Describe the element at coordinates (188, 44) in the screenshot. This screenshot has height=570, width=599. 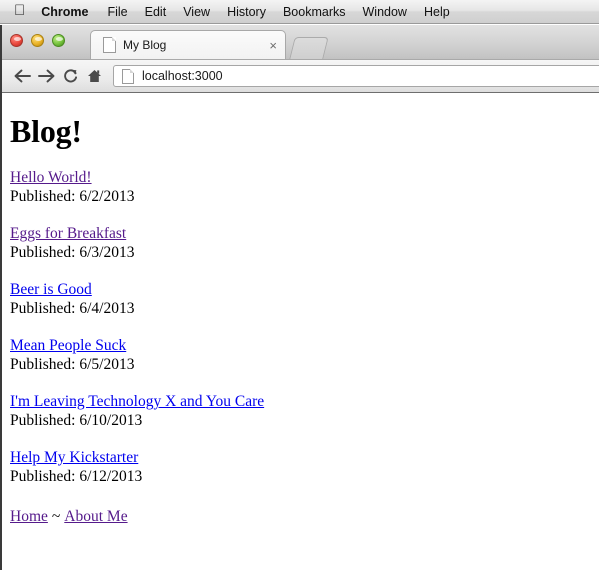
I see `tab-my-blog: My Blog ×` at that location.